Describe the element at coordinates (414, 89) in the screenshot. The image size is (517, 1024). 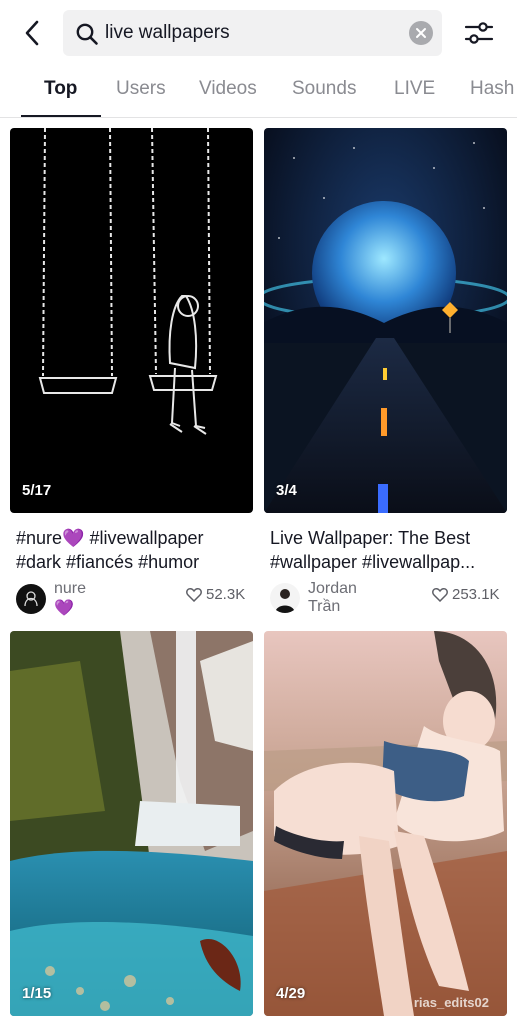
I see `tab-live: LIVE` at that location.